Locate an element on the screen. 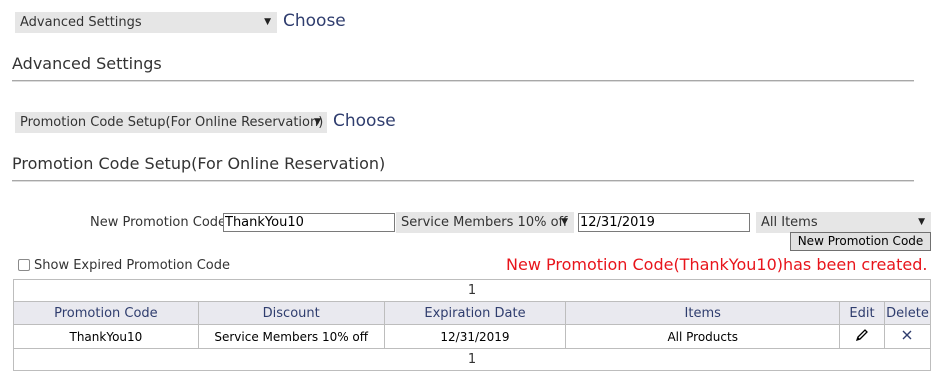  discount-select-value: Service Members 10% off is located at coordinates (484, 222).